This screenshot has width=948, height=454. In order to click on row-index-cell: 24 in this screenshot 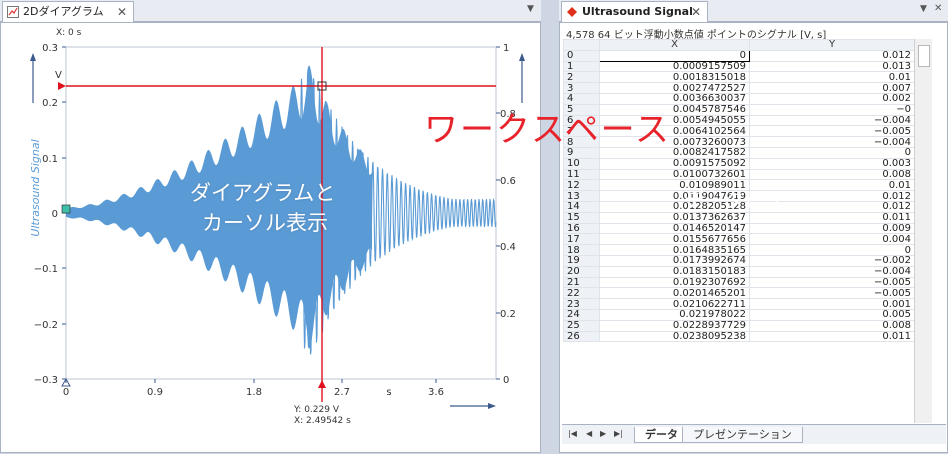, I will do `click(581, 314)`.